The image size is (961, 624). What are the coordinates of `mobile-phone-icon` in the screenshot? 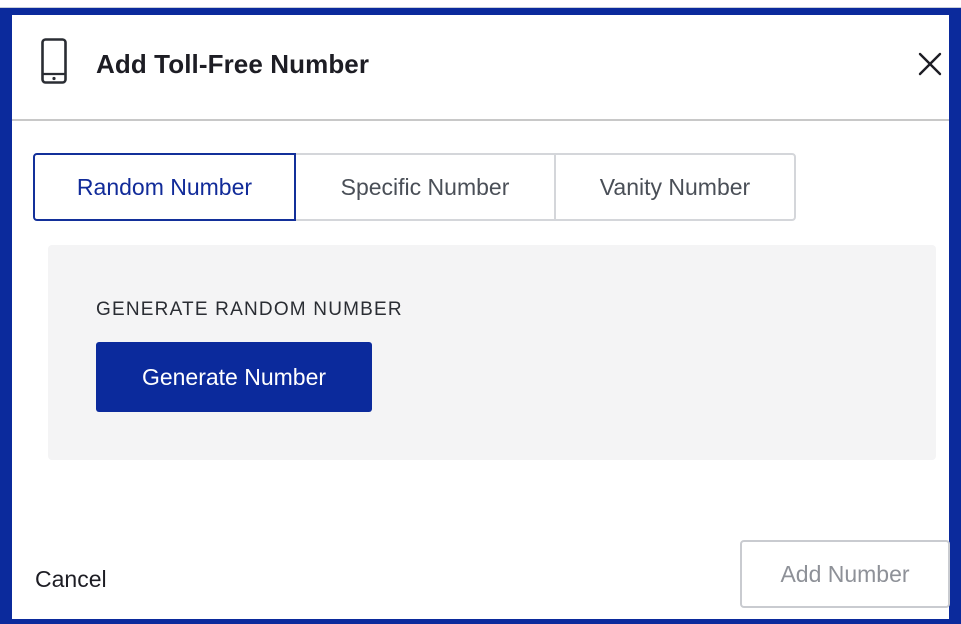 It's located at (54, 61).